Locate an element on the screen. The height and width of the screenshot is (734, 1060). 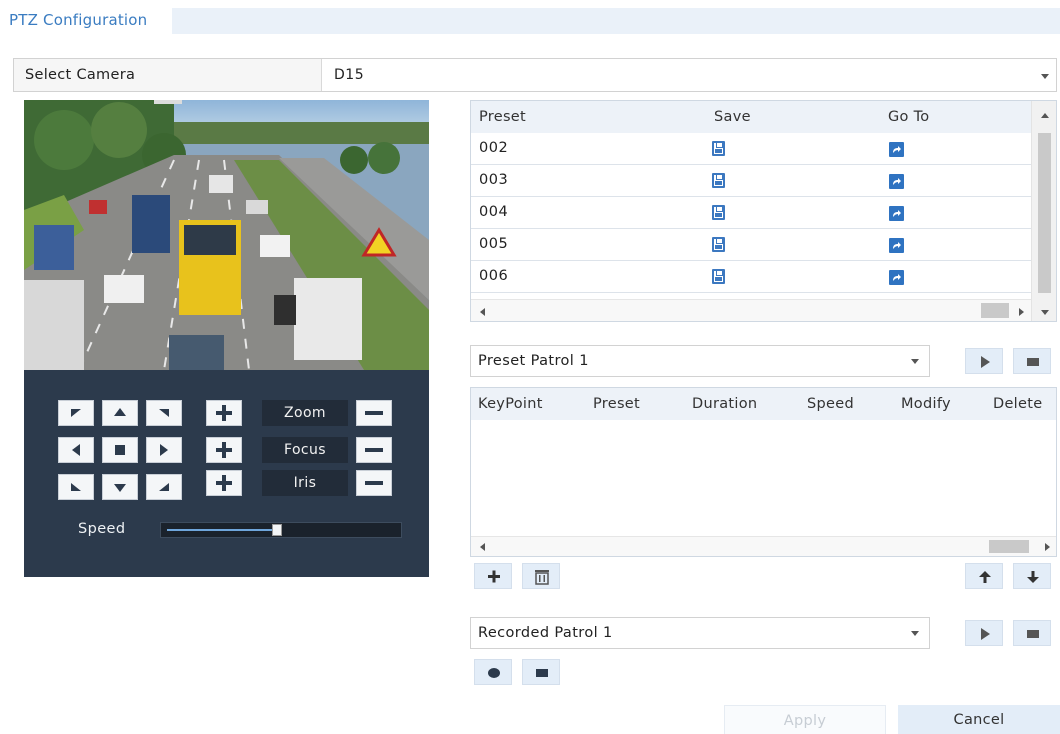
arrow-down-right-icon is located at coordinates (164, 487).